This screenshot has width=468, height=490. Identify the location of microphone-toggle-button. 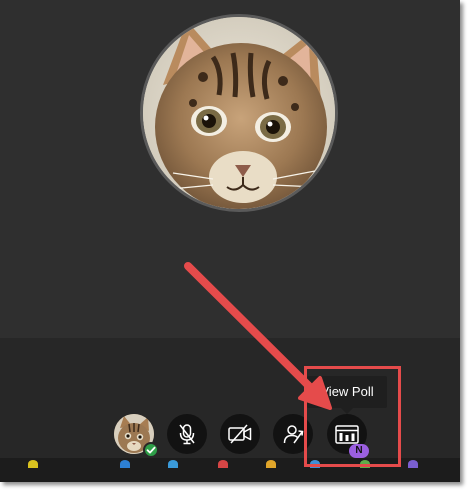
(187, 434).